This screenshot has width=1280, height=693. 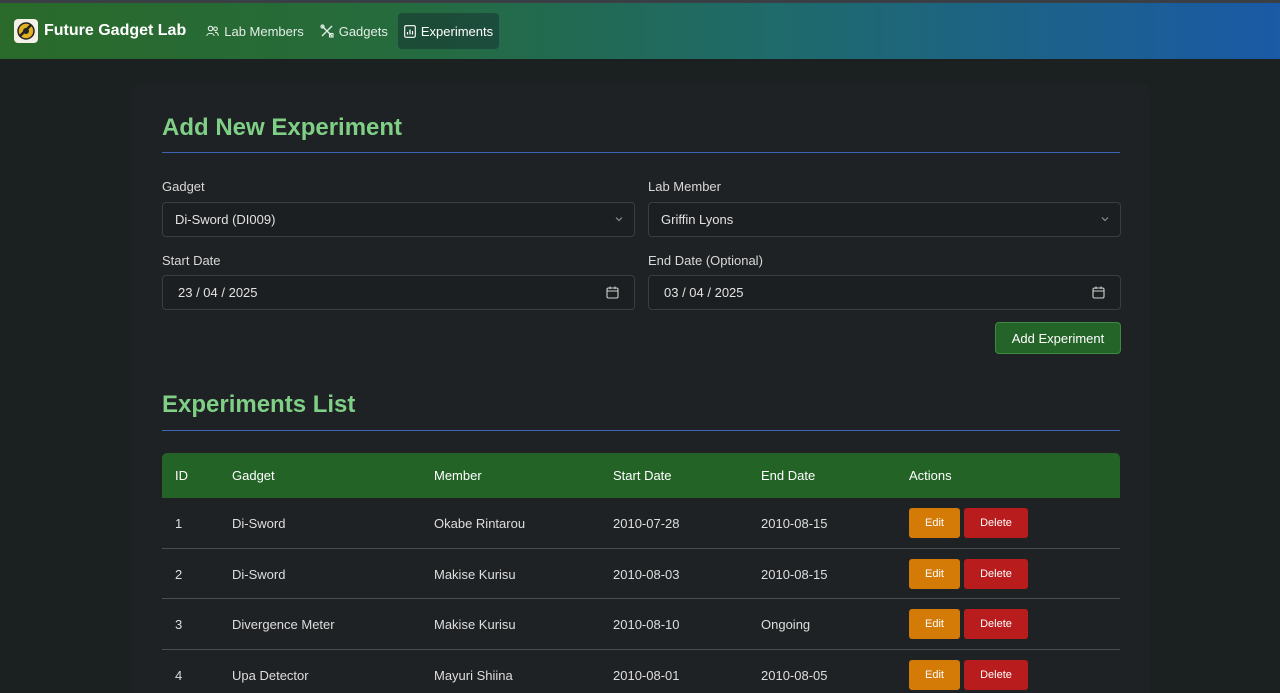 I want to click on brand-name: Future Gadget Lab, so click(x=115, y=30).